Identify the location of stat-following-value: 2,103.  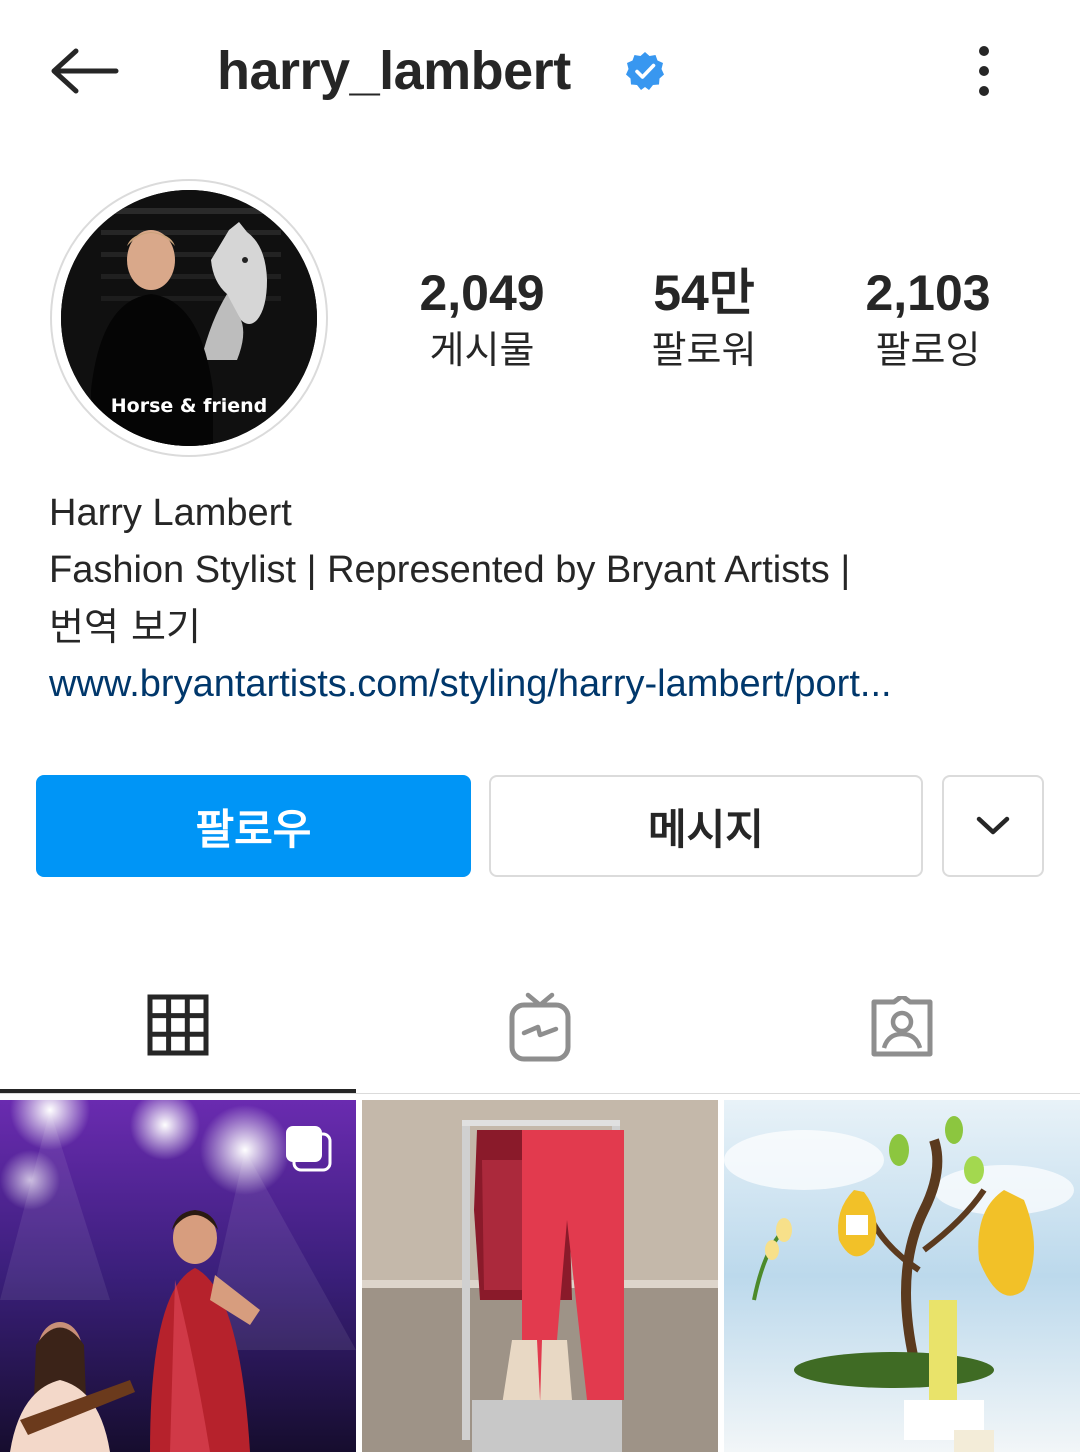
(928, 293).